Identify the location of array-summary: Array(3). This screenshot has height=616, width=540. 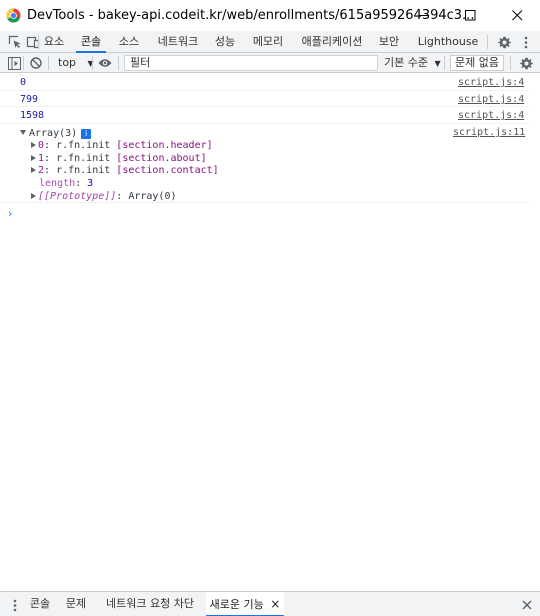
(53, 133).